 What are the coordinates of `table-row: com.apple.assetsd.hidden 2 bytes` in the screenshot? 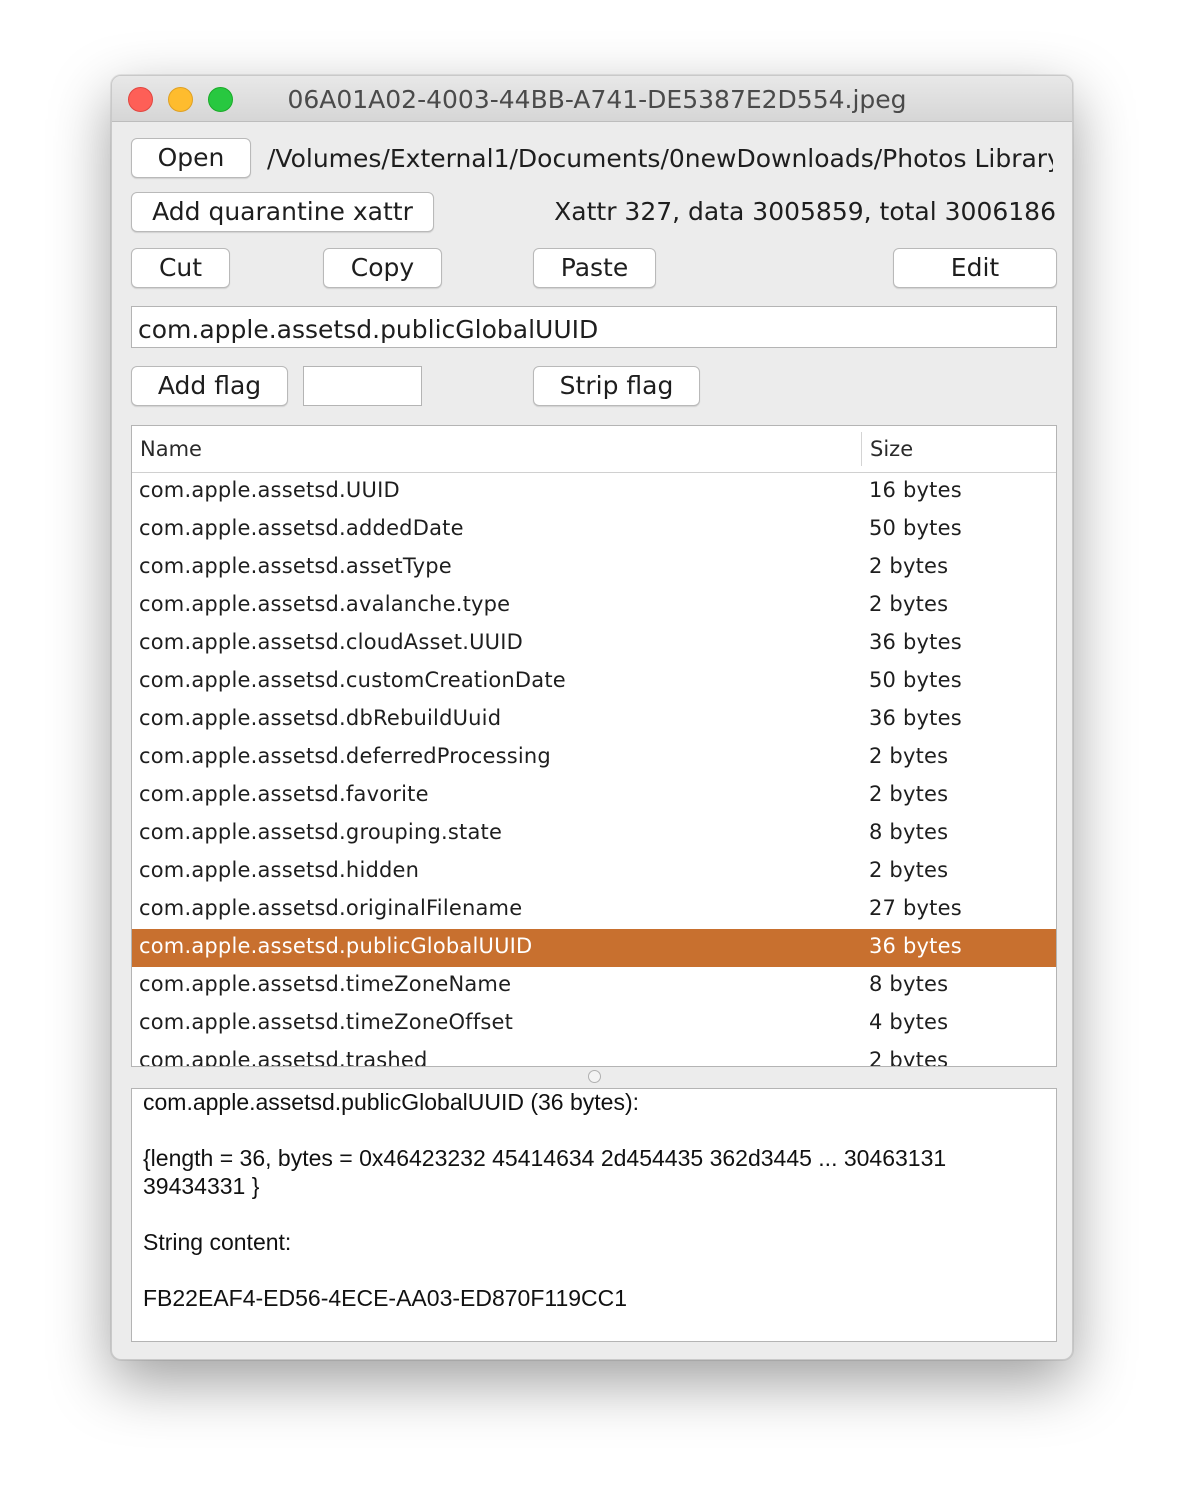 It's located at (594, 872).